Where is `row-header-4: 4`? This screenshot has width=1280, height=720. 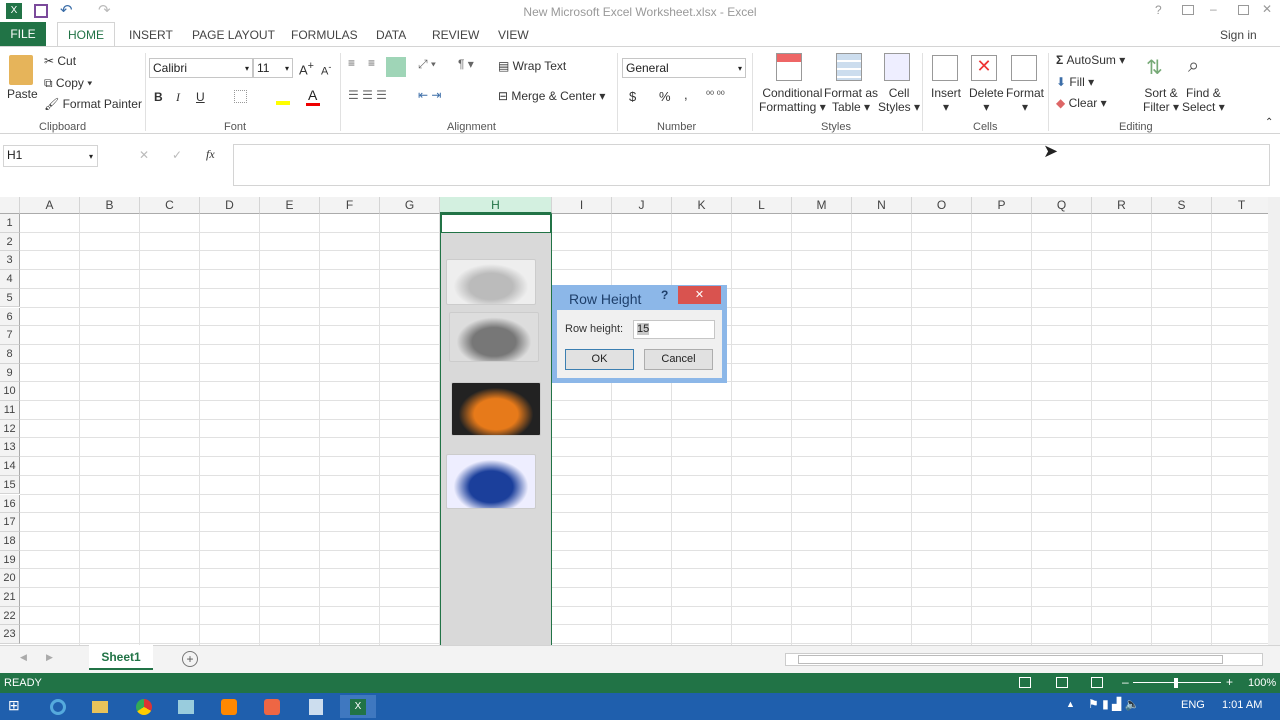
row-header-4: 4 is located at coordinates (10, 279).